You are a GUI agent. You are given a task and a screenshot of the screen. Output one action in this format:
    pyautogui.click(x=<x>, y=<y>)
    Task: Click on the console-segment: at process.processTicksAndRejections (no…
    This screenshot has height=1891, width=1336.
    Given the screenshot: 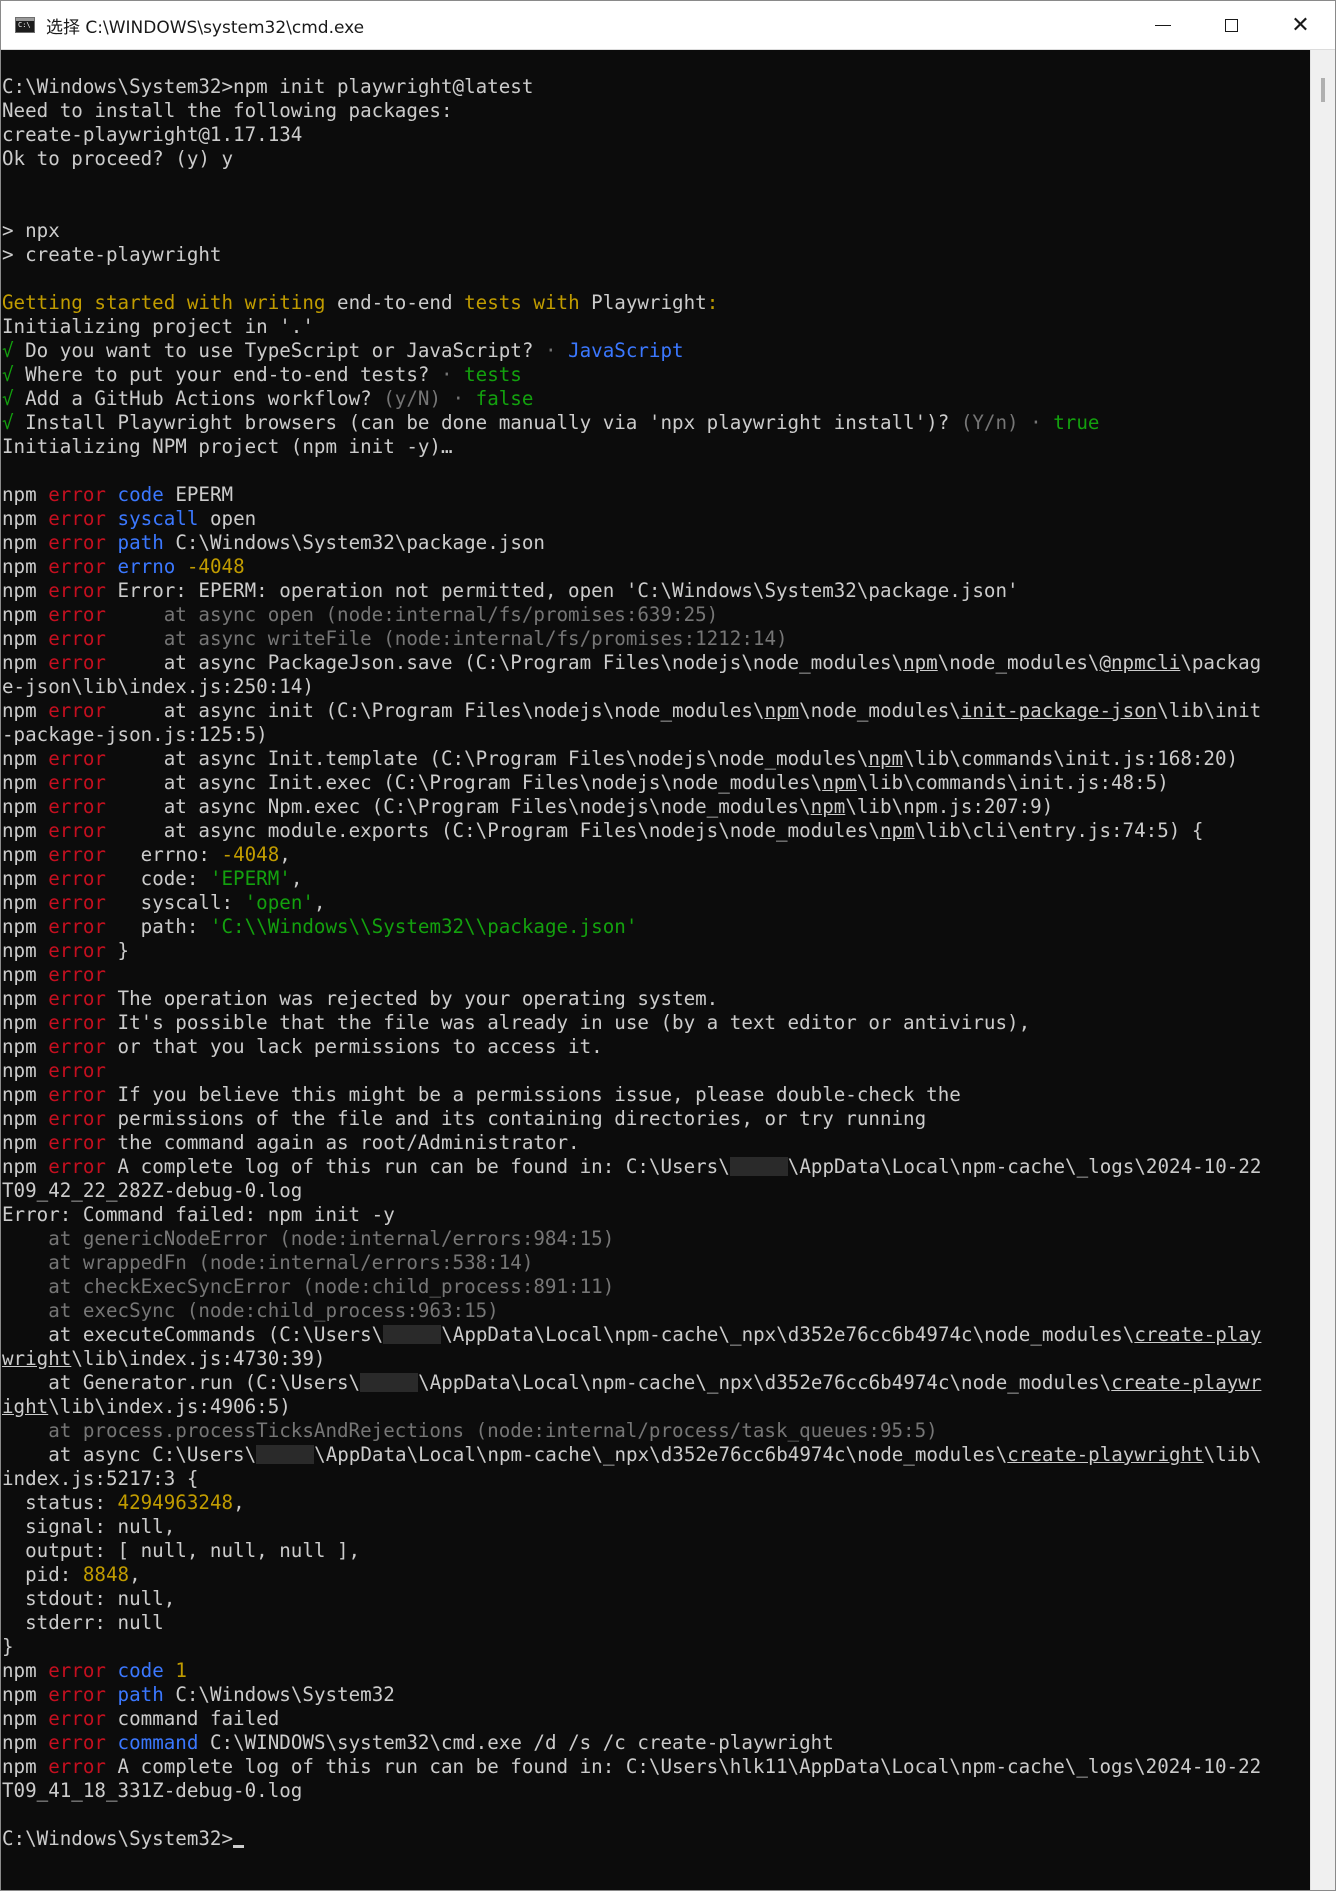 What is the action you would take?
    pyautogui.click(x=470, y=1430)
    